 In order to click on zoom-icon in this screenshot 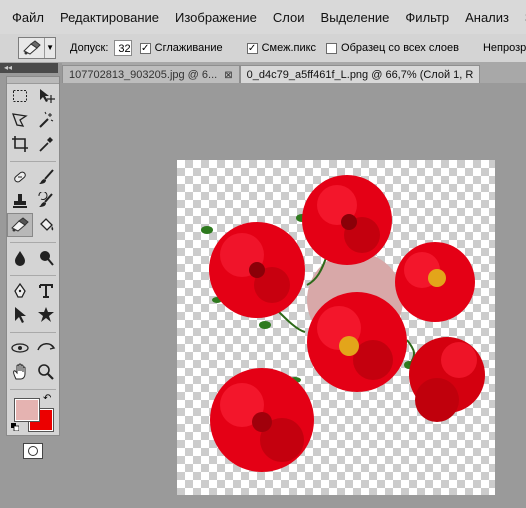, I will do `click(46, 372)`.